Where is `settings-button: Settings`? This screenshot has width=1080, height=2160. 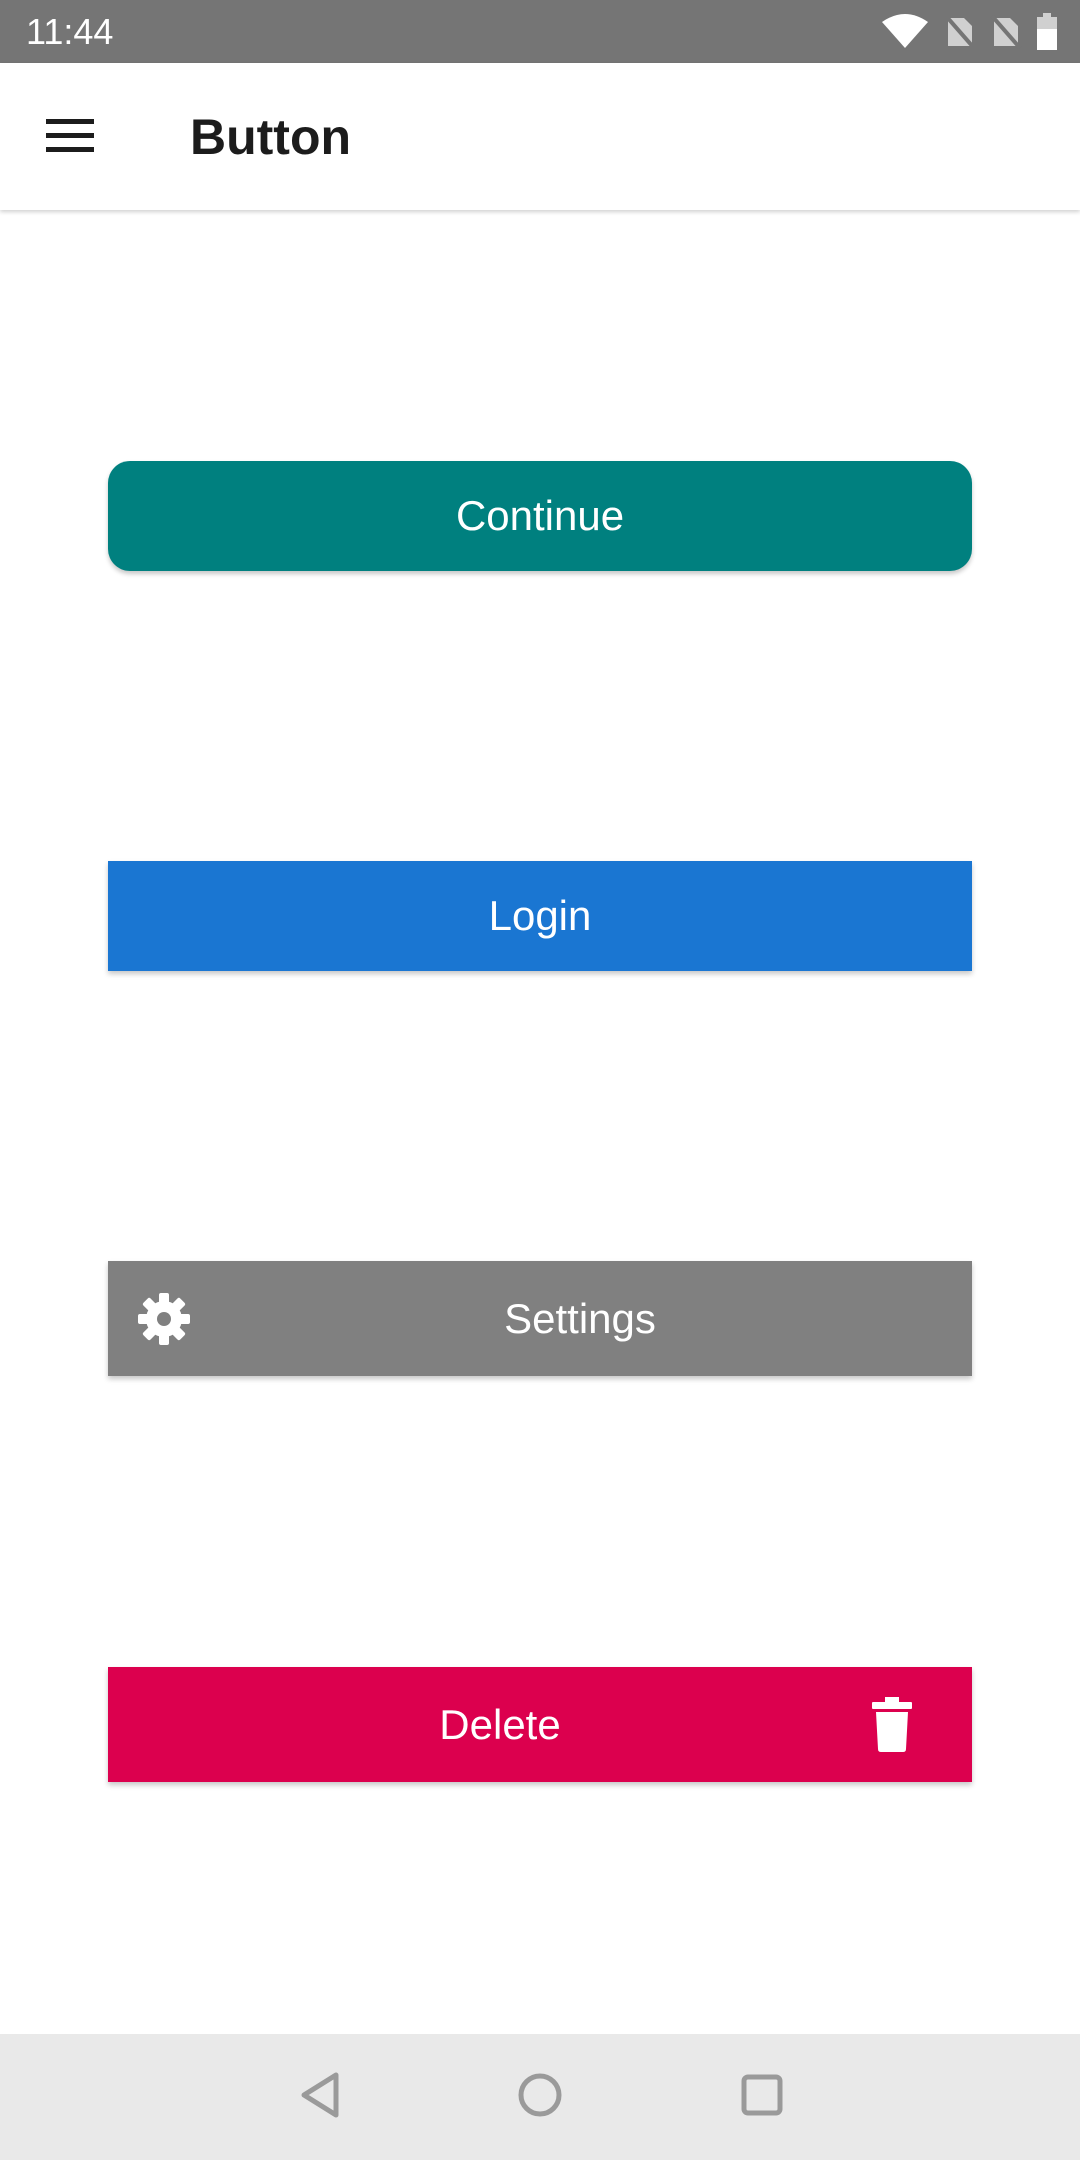
settings-button: Settings is located at coordinates (540, 1318).